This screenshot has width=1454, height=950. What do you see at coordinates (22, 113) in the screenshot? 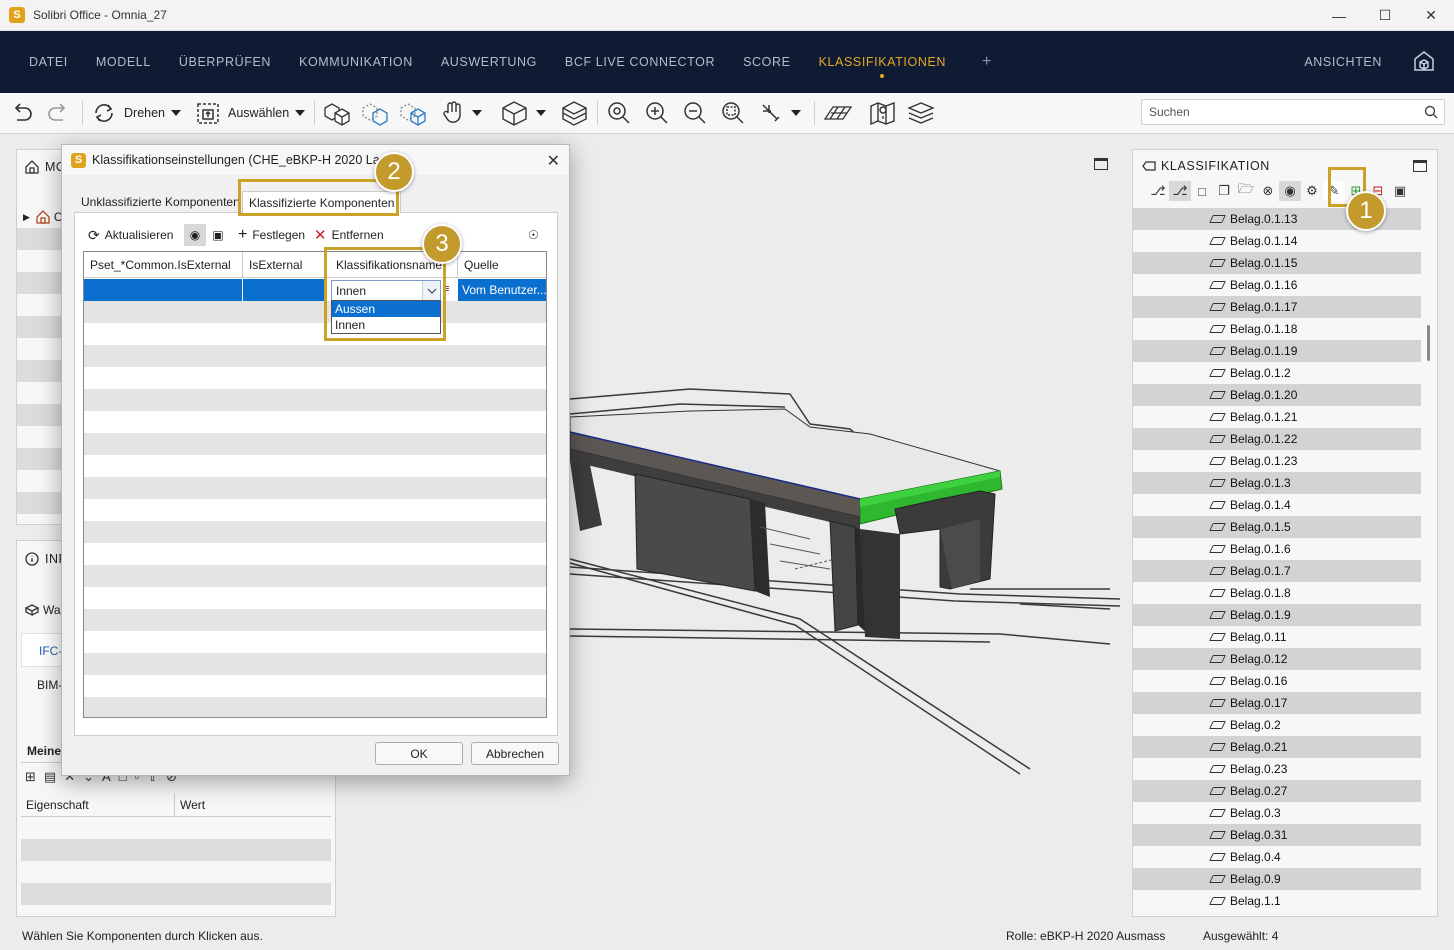
I see `undo-icon` at bounding box center [22, 113].